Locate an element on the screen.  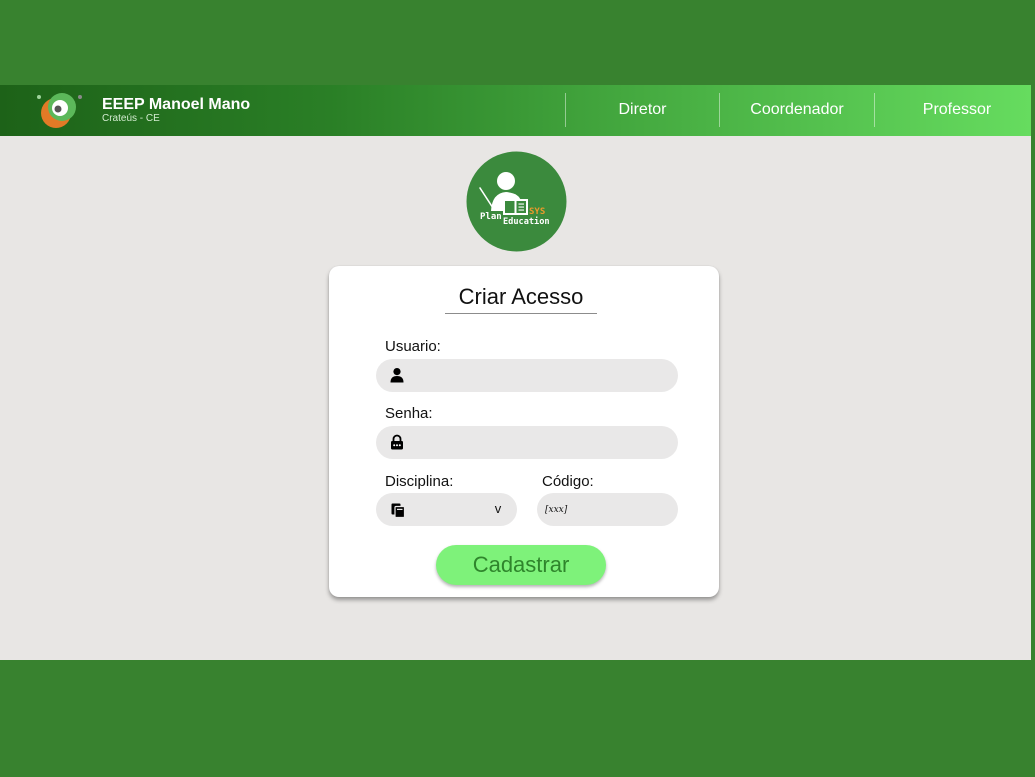
title-underline is located at coordinates (521, 313).